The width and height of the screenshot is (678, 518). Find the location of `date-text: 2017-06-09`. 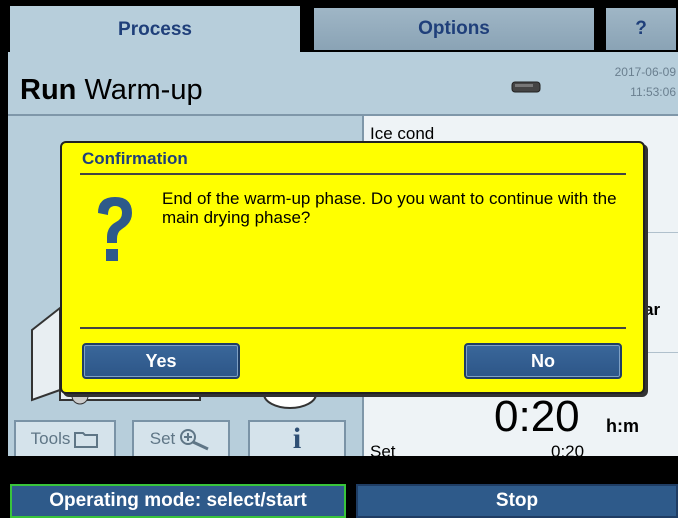

date-text: 2017-06-09 is located at coordinates (645, 72).